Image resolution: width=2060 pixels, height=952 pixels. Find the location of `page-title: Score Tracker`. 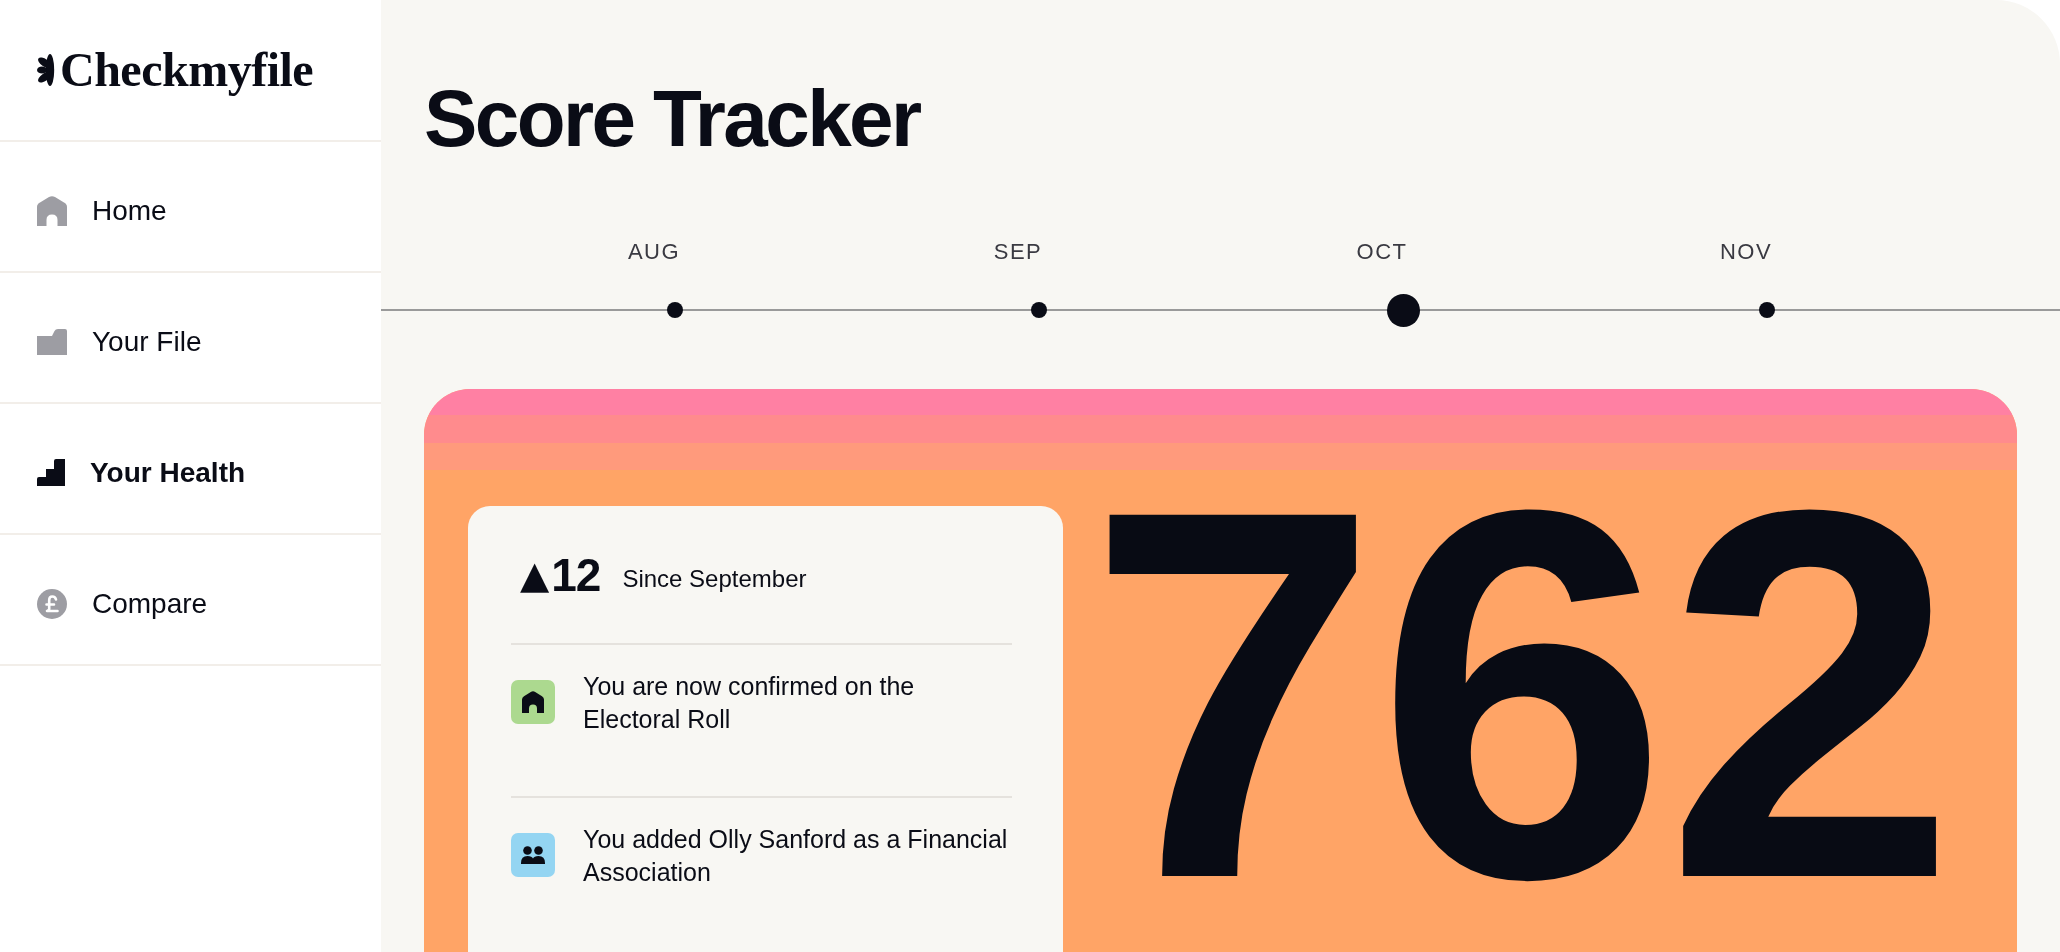

page-title: Score Tracker is located at coordinates (672, 119).